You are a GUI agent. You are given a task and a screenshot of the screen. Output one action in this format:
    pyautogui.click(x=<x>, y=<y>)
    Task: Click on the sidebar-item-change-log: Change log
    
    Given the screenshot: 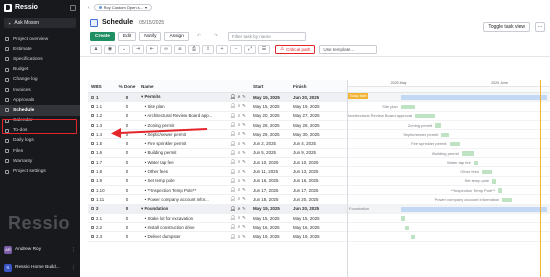 What is the action you would take?
    pyautogui.click(x=40, y=80)
    